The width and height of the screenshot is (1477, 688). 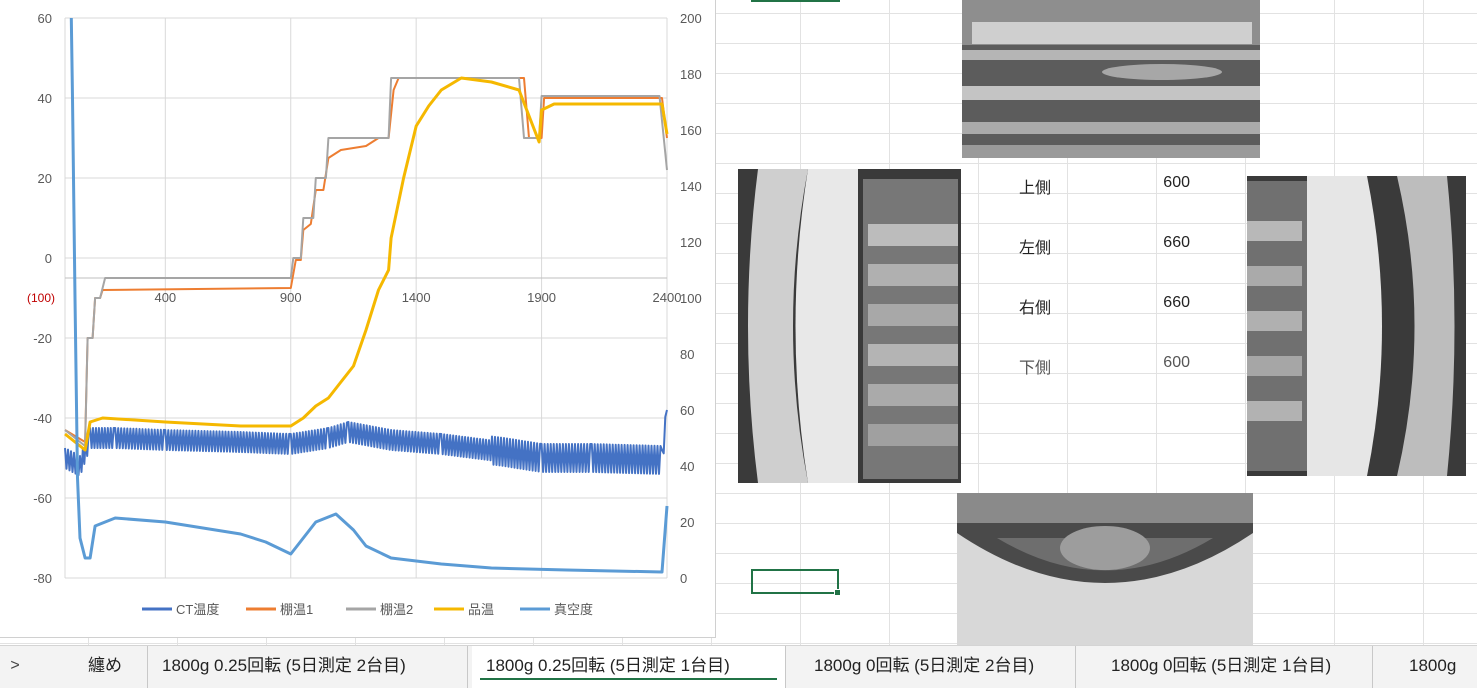 What do you see at coordinates (41, 298) in the screenshot?
I see `x-origin-label: (100)` at bounding box center [41, 298].